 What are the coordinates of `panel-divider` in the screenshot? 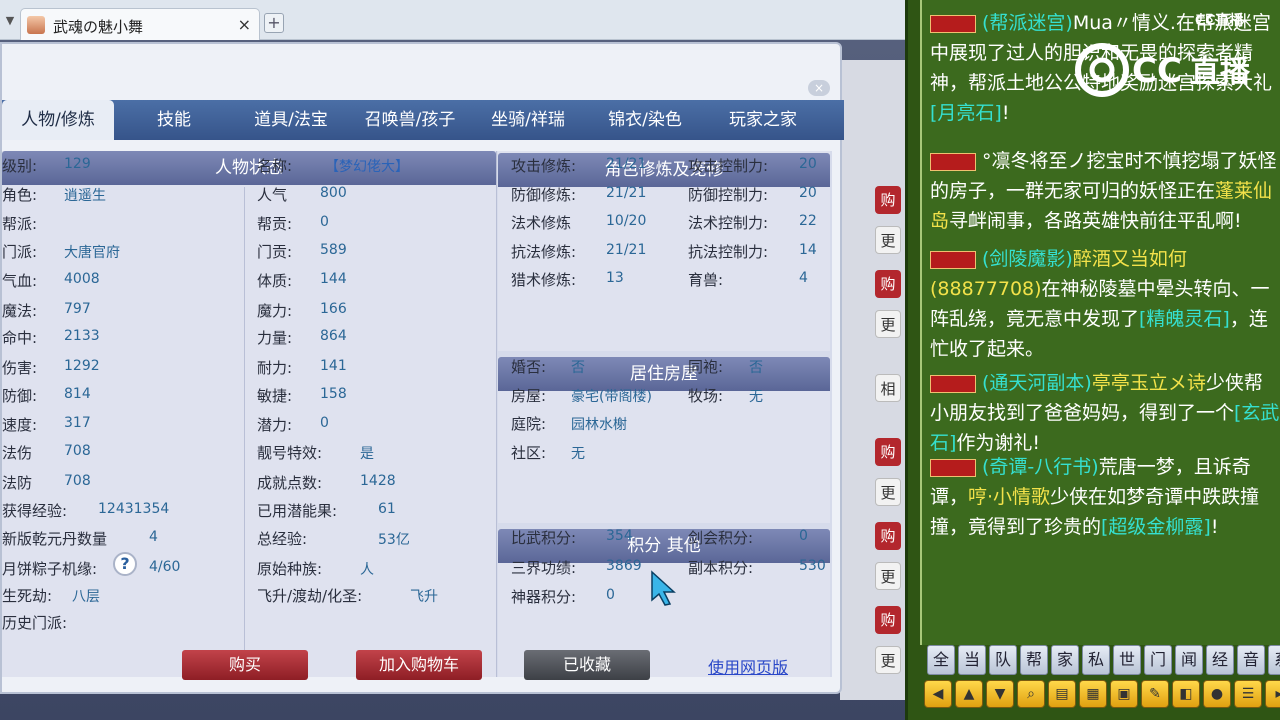 It's located at (496, 414).